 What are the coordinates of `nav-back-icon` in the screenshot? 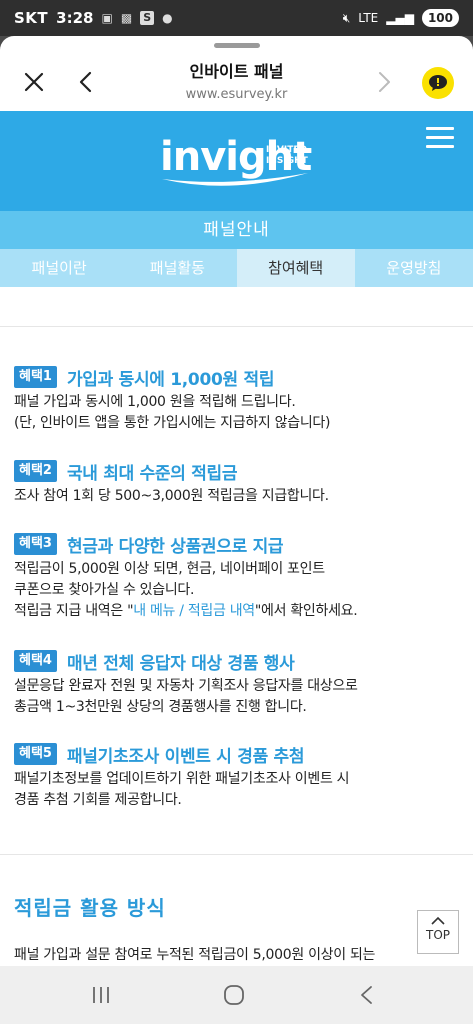 It's located at (367, 995).